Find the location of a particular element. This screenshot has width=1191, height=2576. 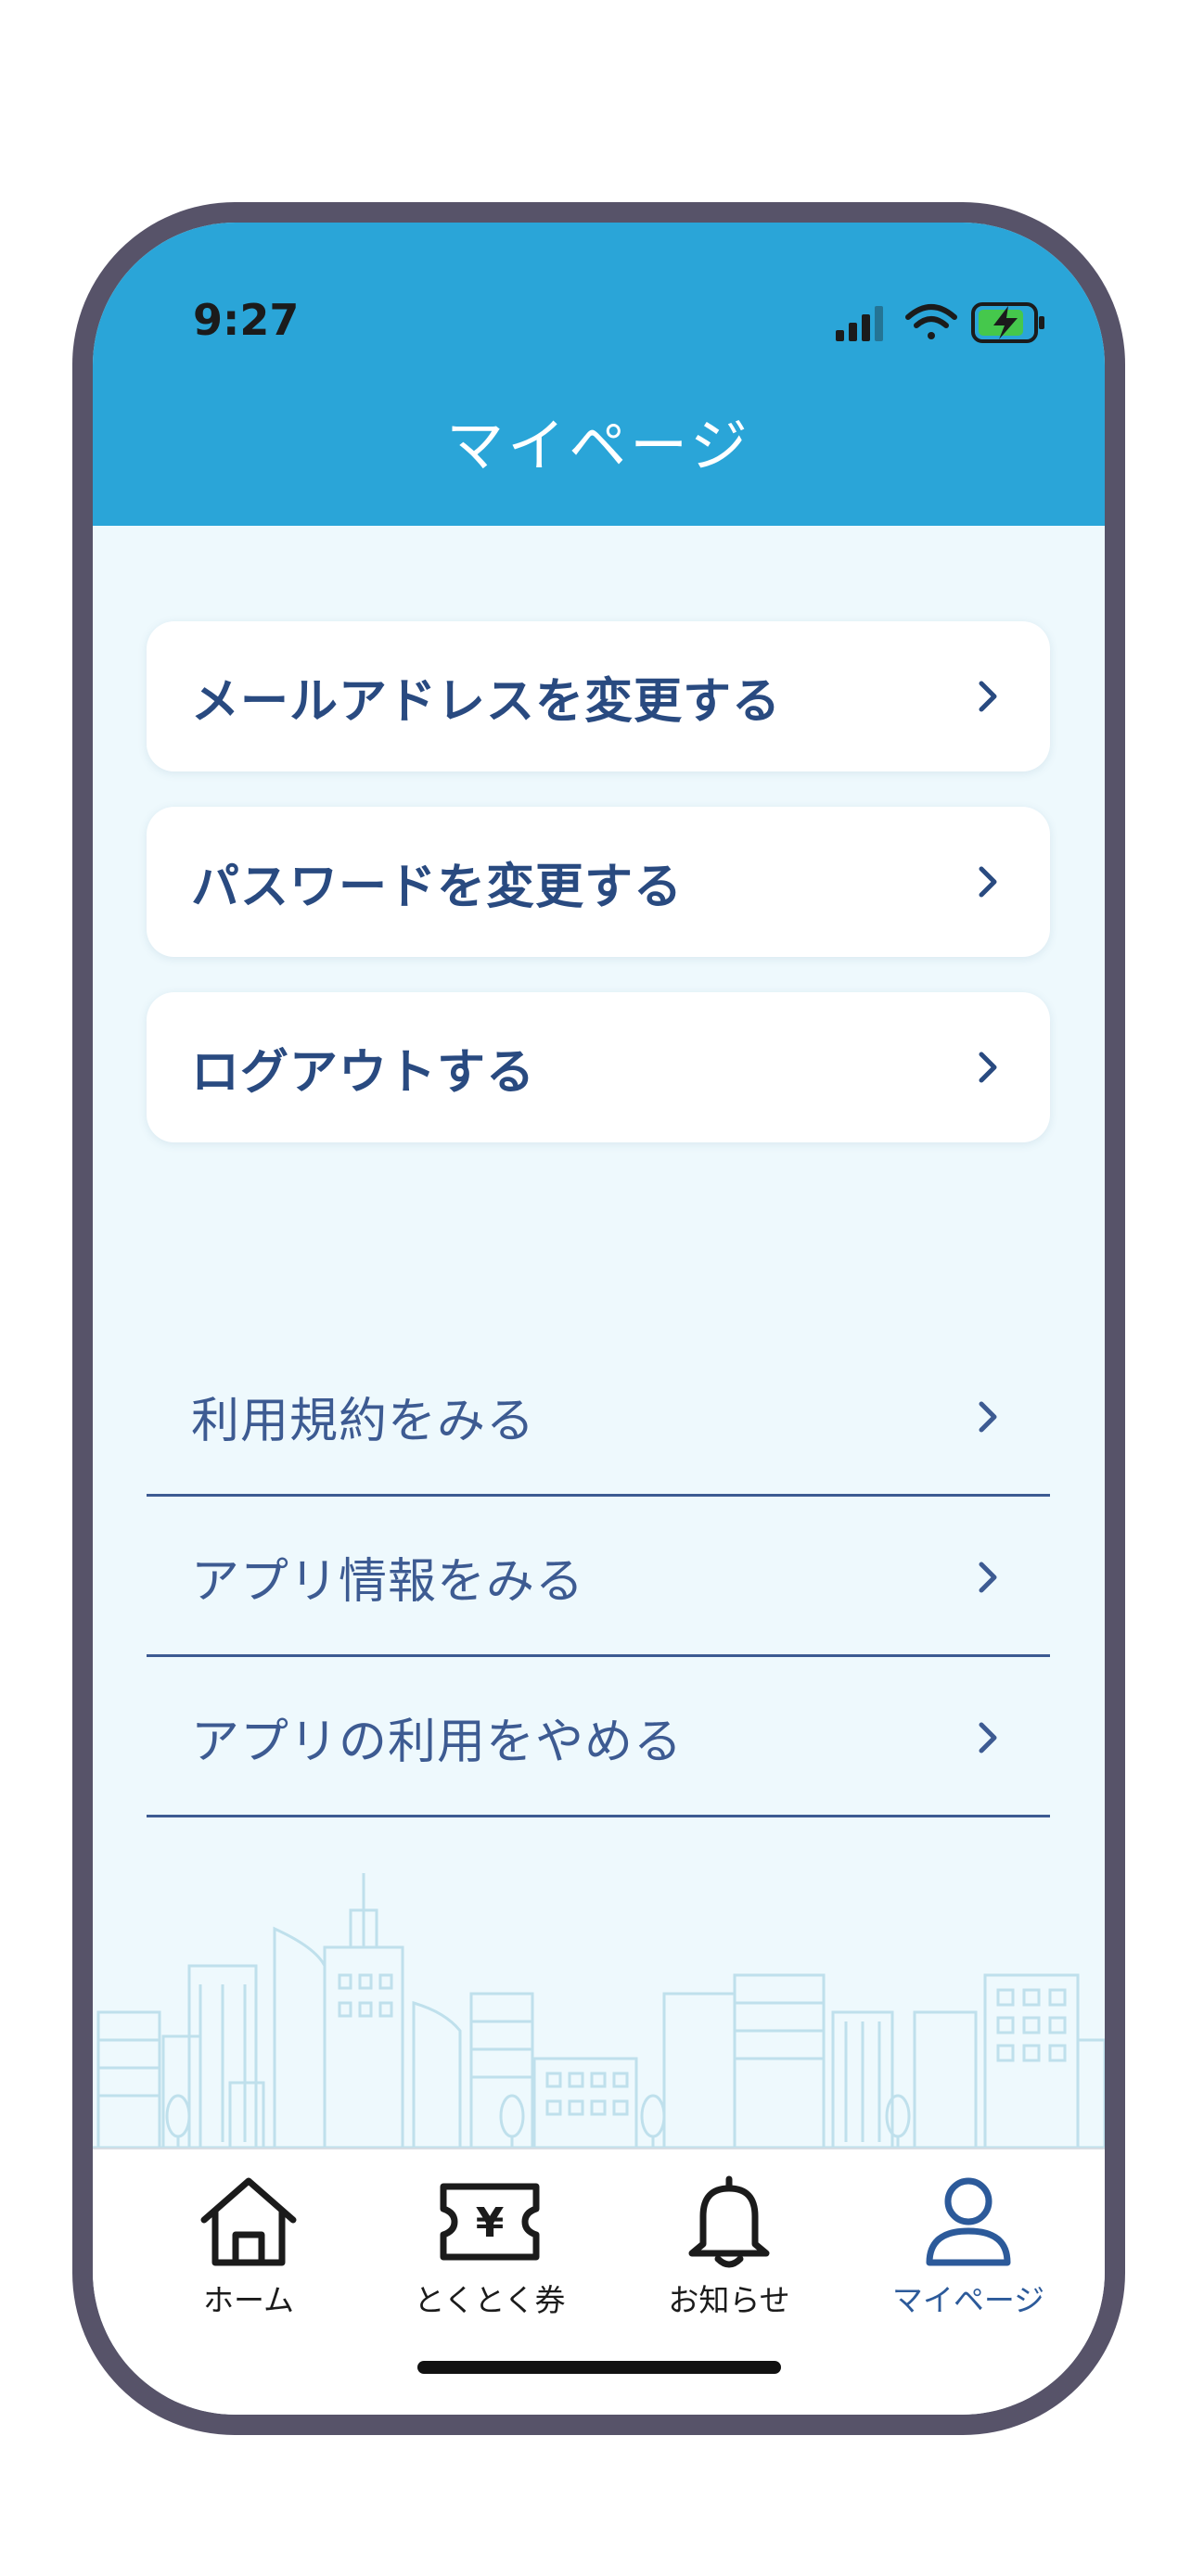

tab-coupons: ¥ とくとく券 is located at coordinates (490, 2248).